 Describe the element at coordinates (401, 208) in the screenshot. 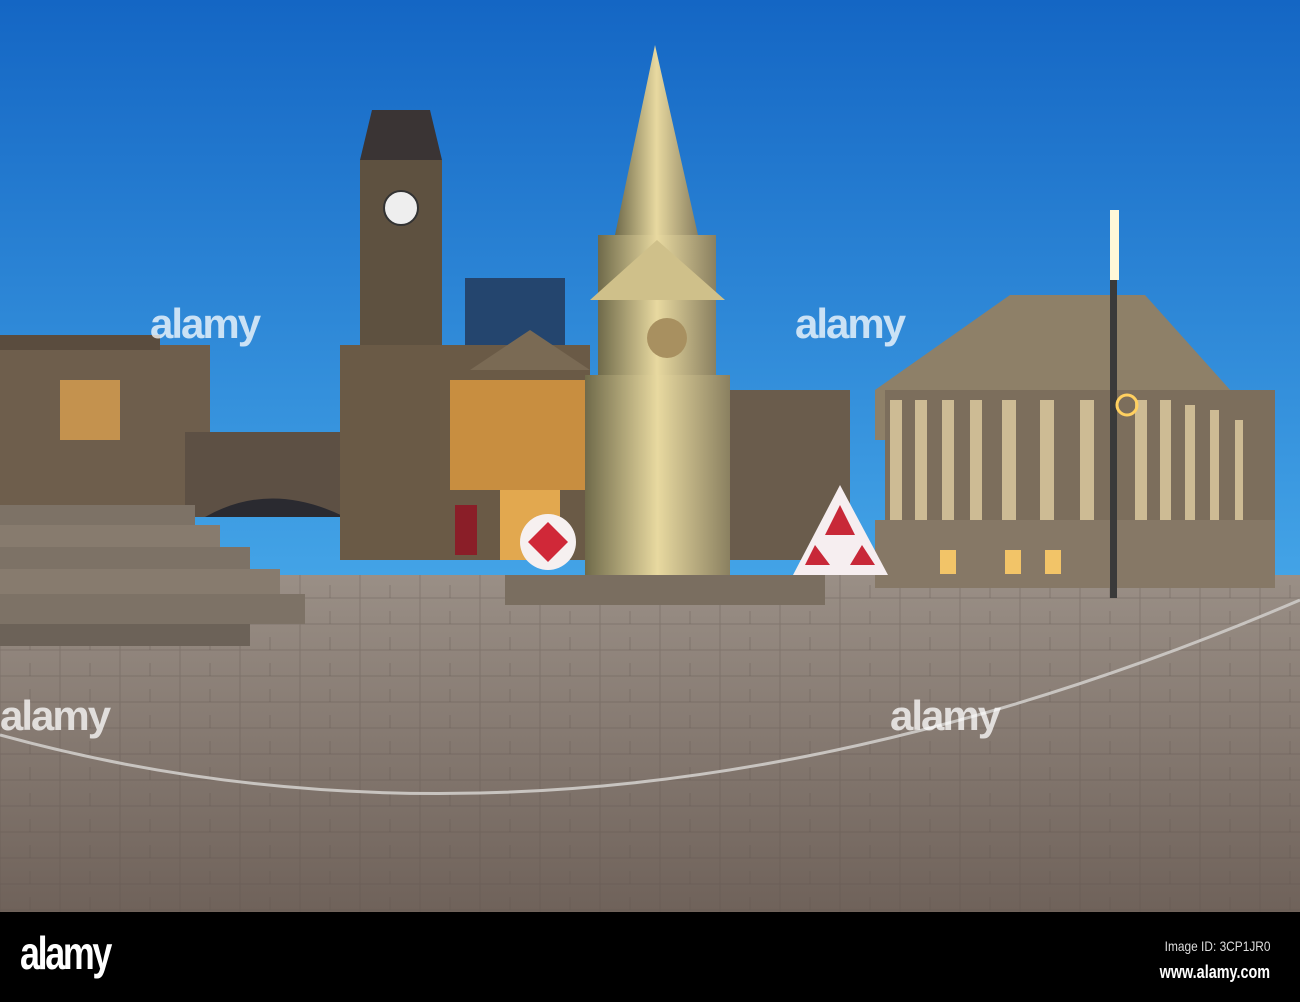

I see `clock-face` at that location.